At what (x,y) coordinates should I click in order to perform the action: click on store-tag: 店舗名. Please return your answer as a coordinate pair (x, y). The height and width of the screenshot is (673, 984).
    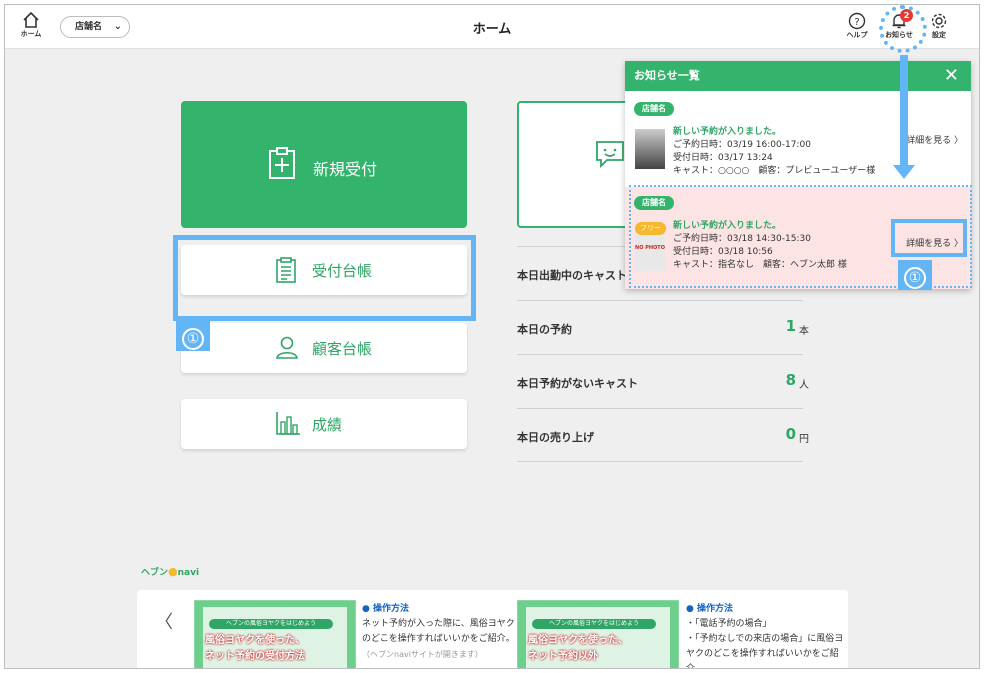
    Looking at the image, I should click on (654, 109).